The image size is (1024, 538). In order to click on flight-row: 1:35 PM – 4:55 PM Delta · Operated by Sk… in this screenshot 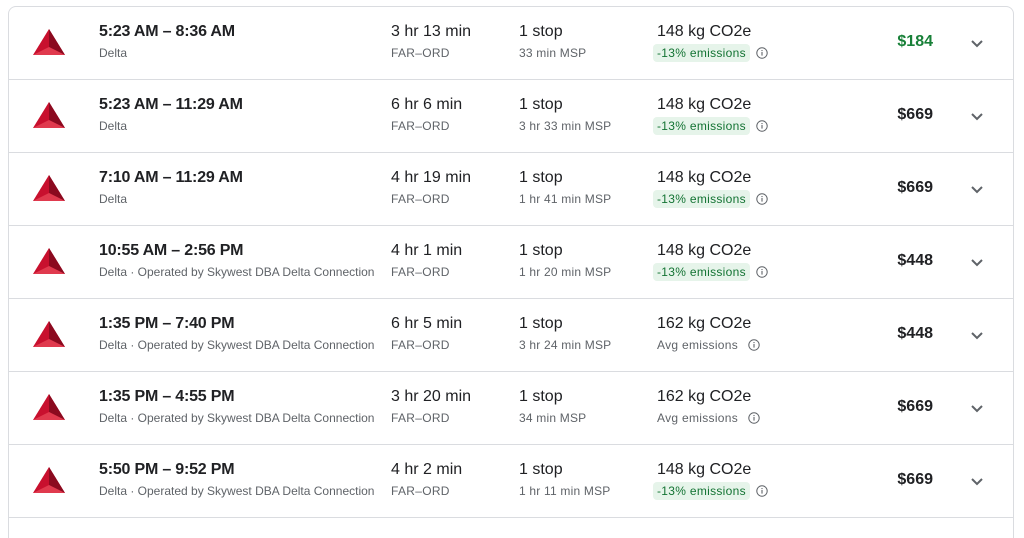, I will do `click(511, 408)`.